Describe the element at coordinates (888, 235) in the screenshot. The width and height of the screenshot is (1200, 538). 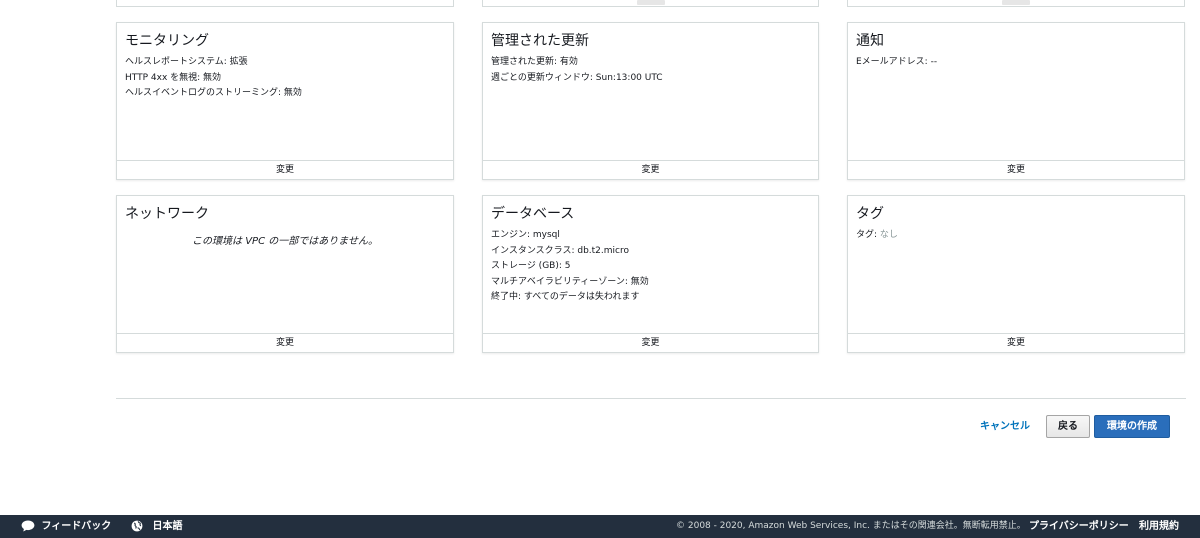
I see `tags-value: なし` at that location.